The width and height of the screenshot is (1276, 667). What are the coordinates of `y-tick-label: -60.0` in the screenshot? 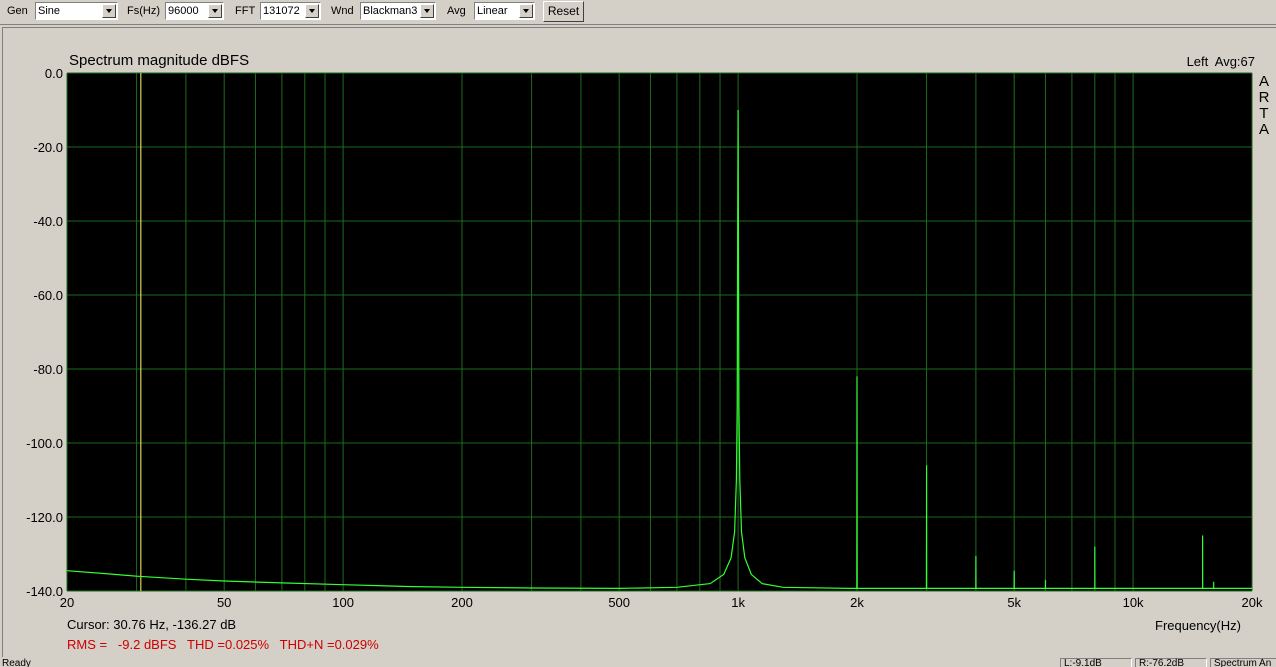 It's located at (48, 295).